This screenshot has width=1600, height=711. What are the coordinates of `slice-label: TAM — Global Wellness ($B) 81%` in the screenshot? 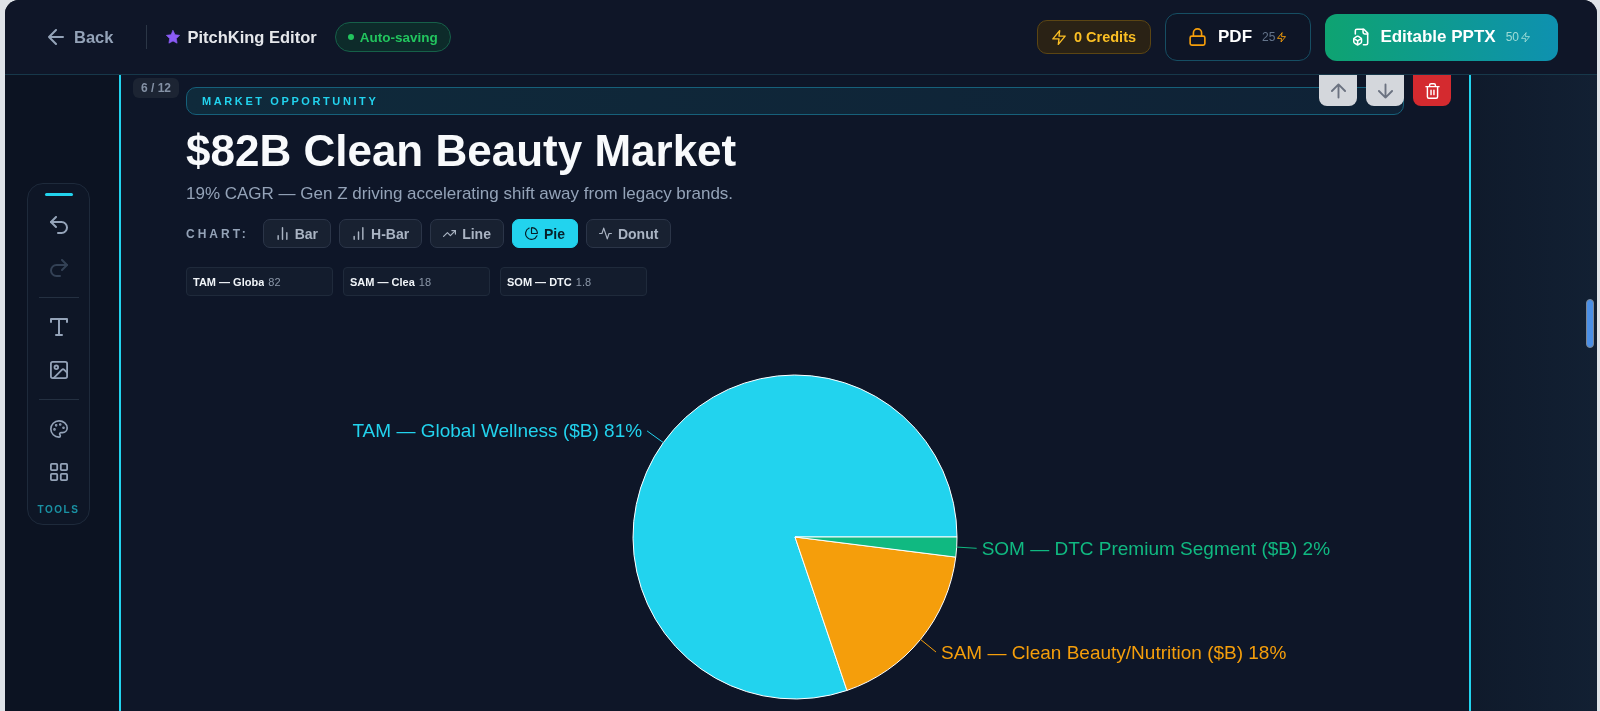 It's located at (497, 431).